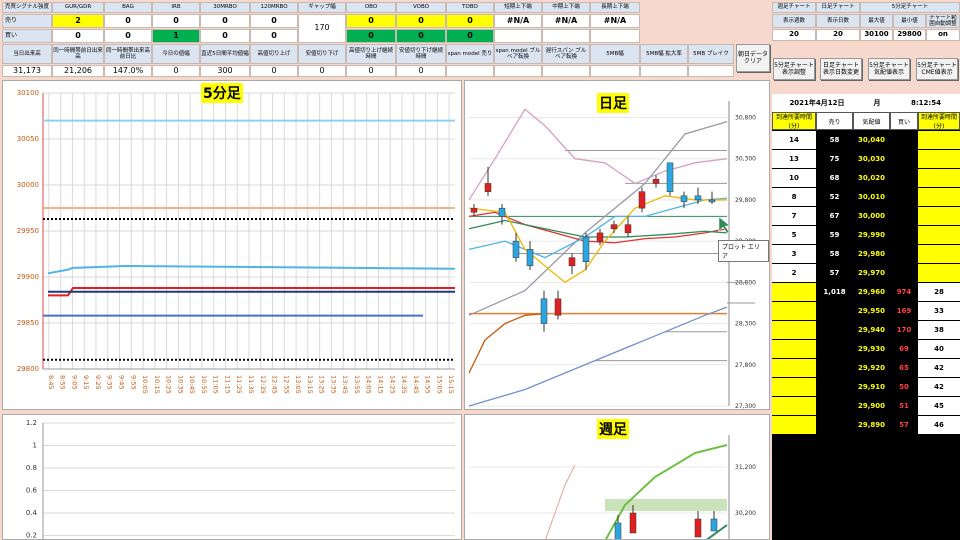 The height and width of the screenshot is (540, 960). I want to click on x-tick-label: 9:25, so click(98, 382).